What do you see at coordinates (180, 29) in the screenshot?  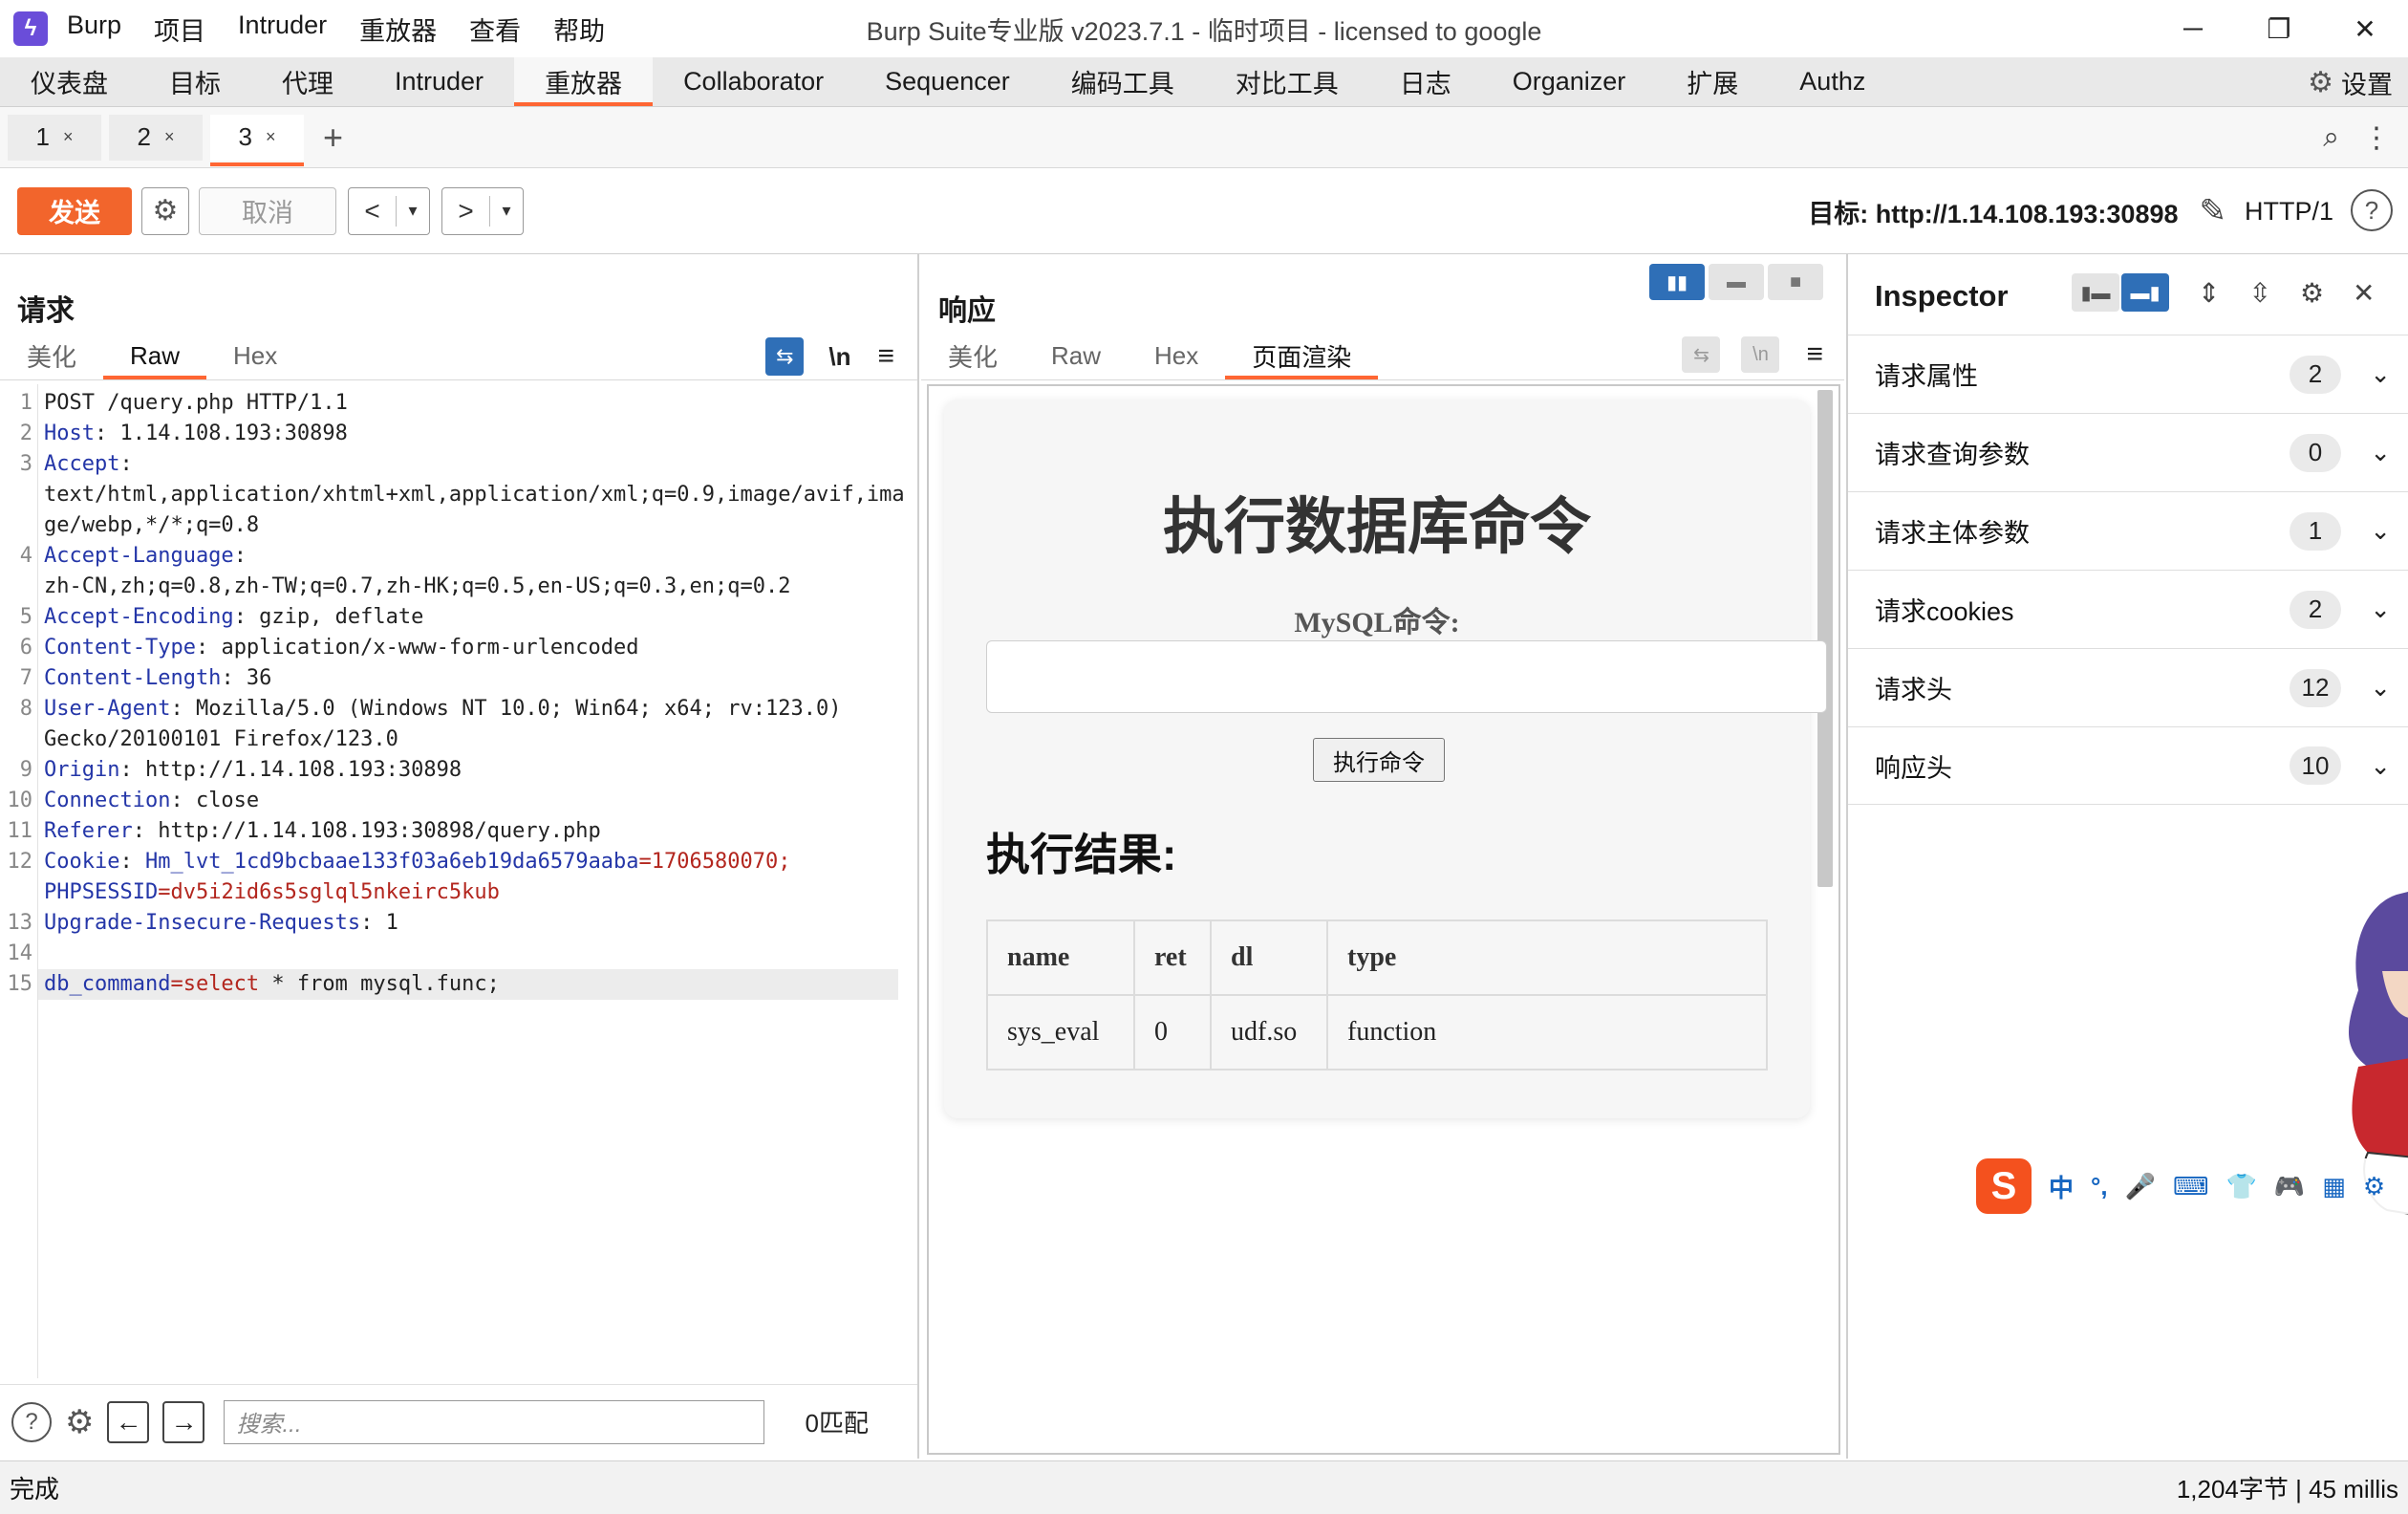 I see `menu-project: 项目` at bounding box center [180, 29].